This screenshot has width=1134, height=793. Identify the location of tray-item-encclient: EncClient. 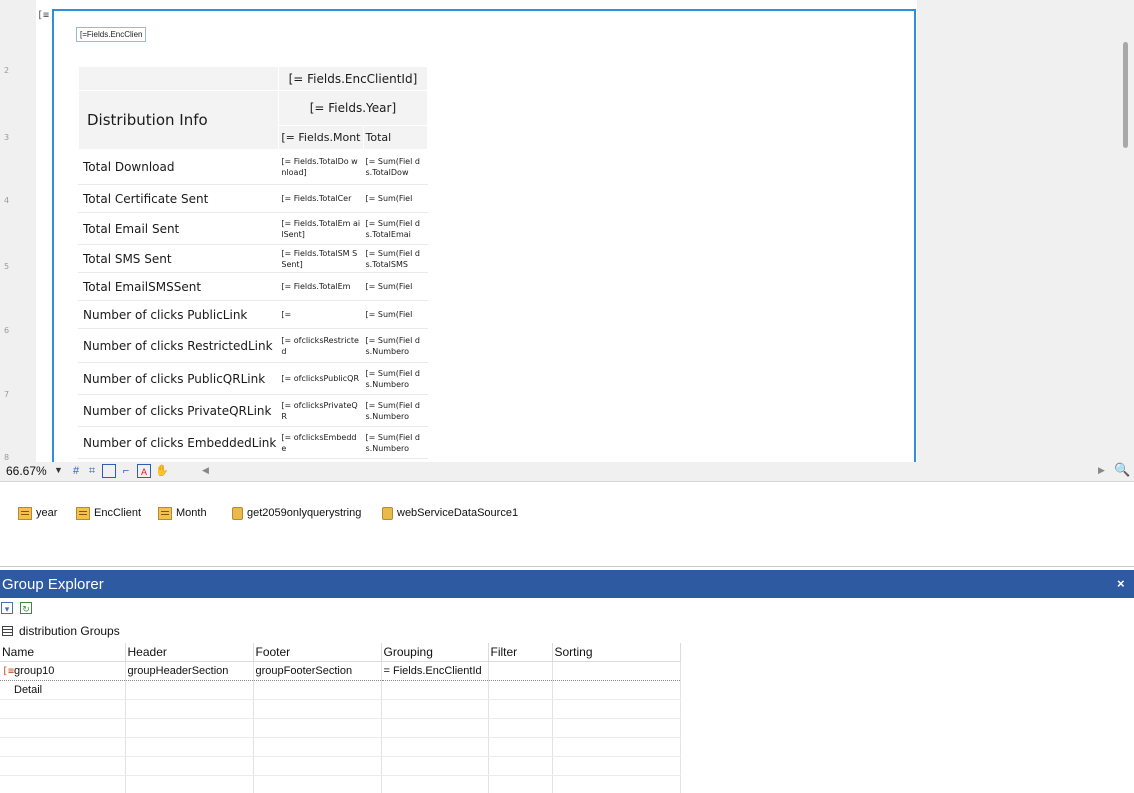
(108, 513).